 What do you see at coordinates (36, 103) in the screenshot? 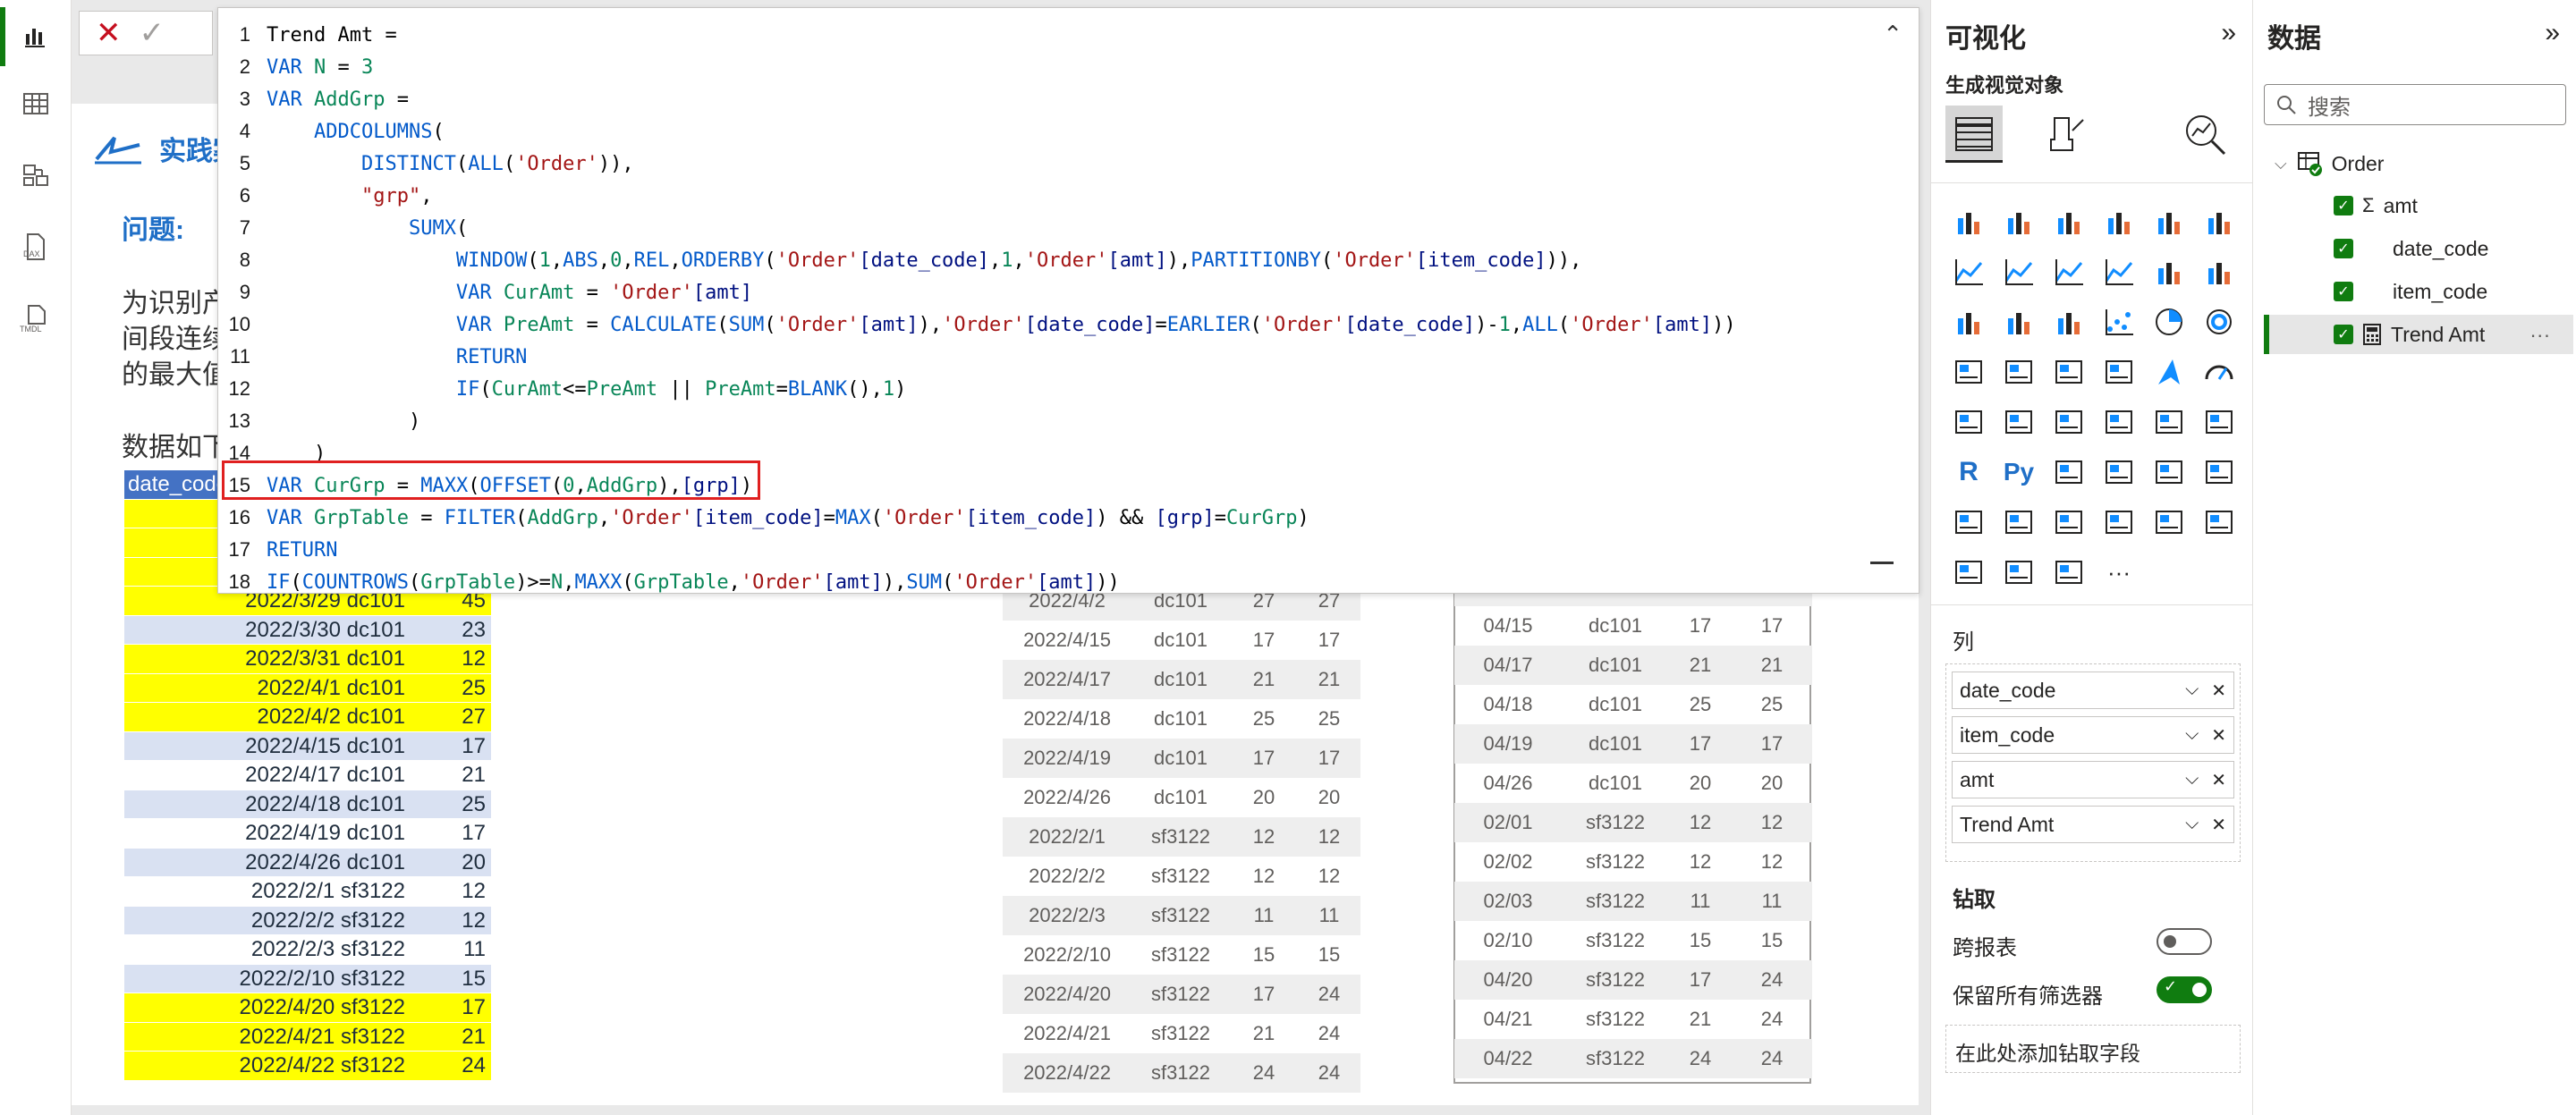
I see `table-view-icon` at bounding box center [36, 103].